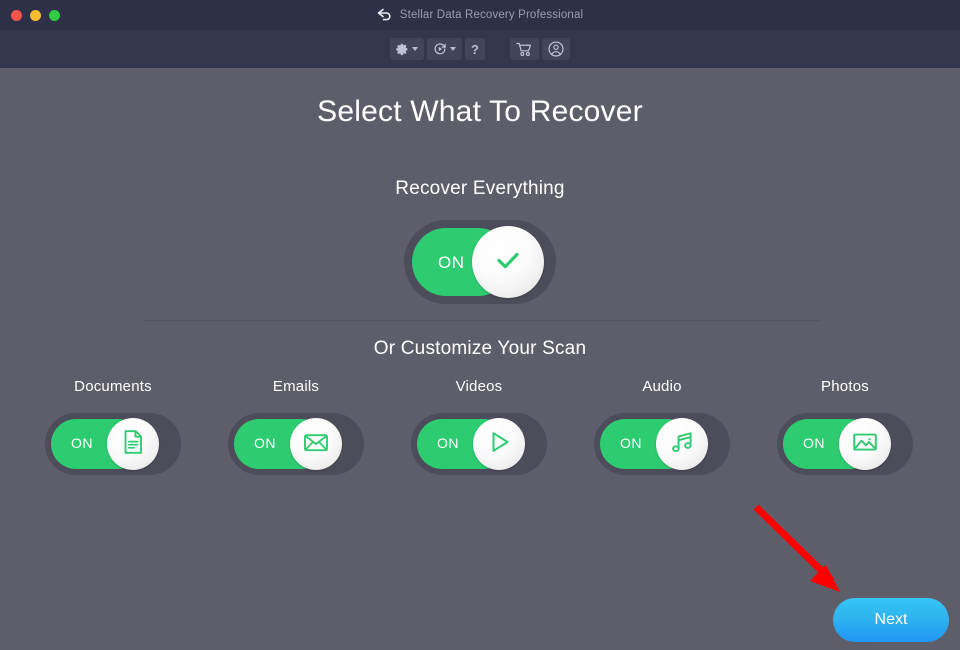 The image size is (960, 650). I want to click on documents-toggle: ON, so click(113, 444).